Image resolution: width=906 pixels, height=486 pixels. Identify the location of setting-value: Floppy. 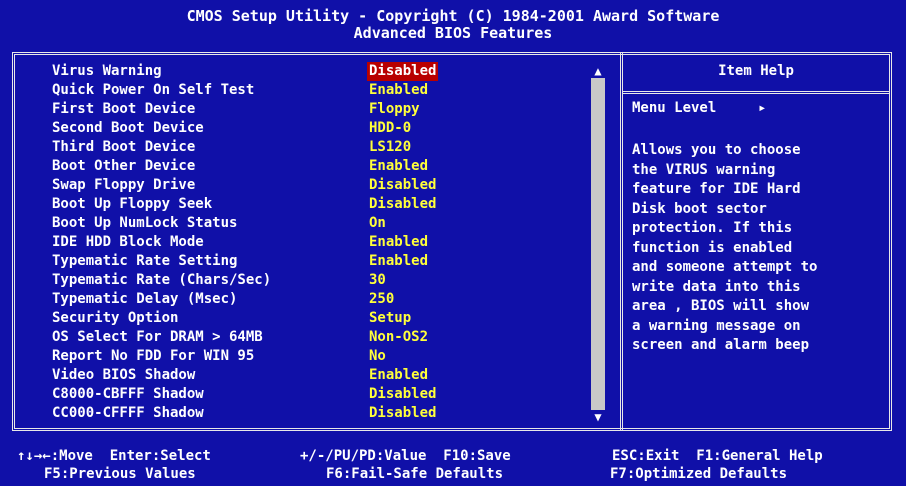
(394, 109).